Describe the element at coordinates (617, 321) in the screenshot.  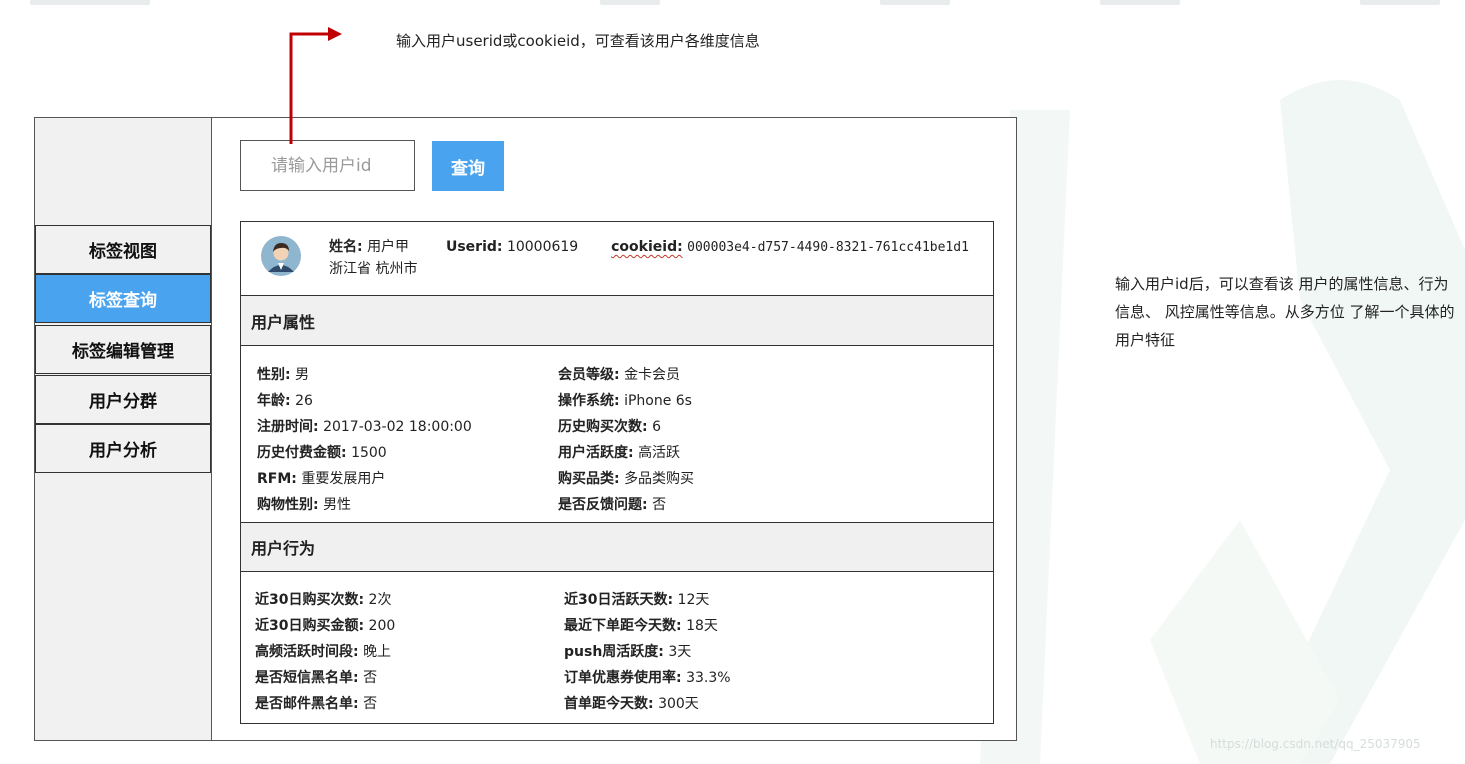
I see `user-attributes-title: 用户属性` at that location.